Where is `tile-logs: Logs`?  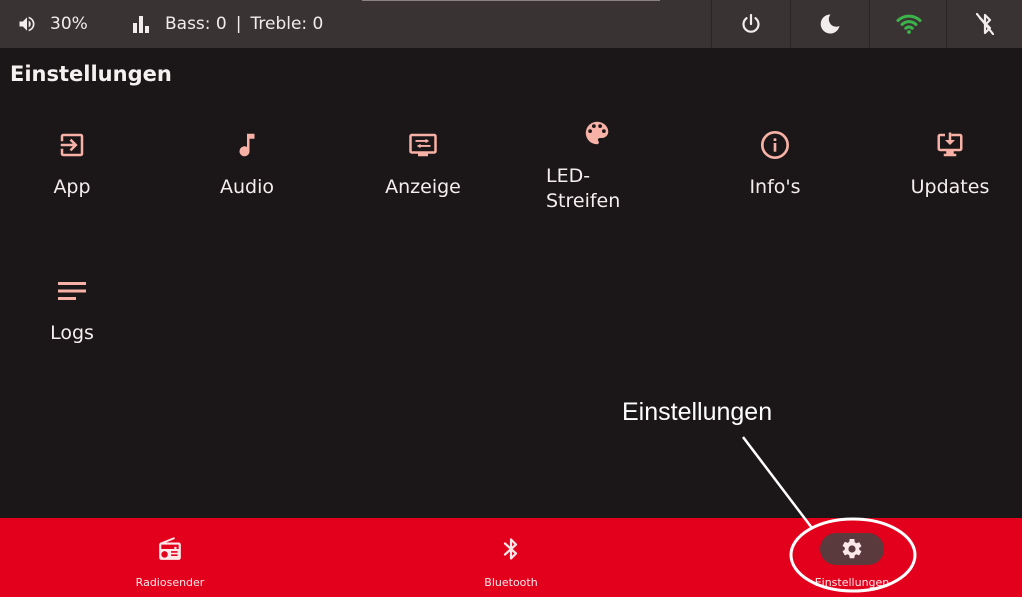 tile-logs: Logs is located at coordinates (72, 309).